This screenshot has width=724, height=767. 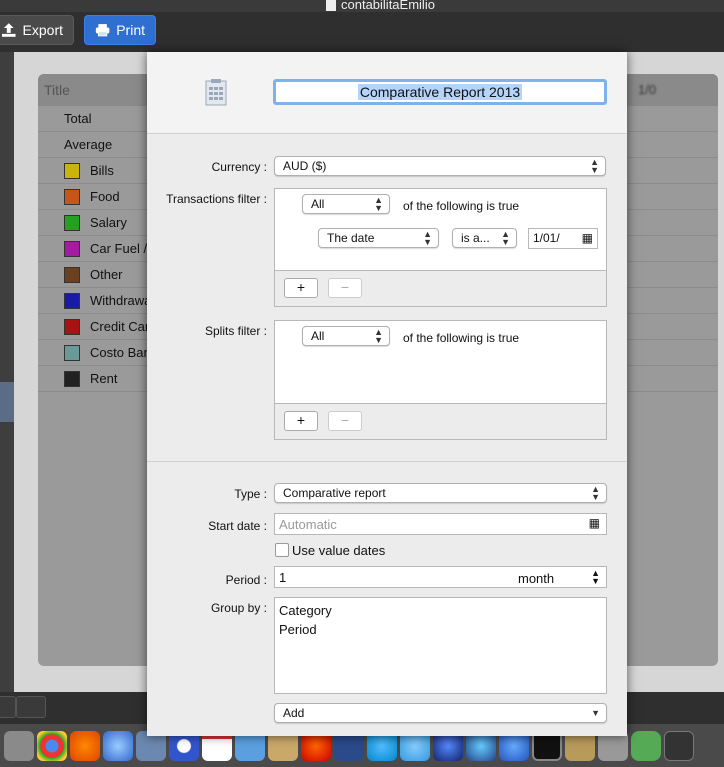 I want to click on start-date-label: Start date :, so click(x=237, y=526).